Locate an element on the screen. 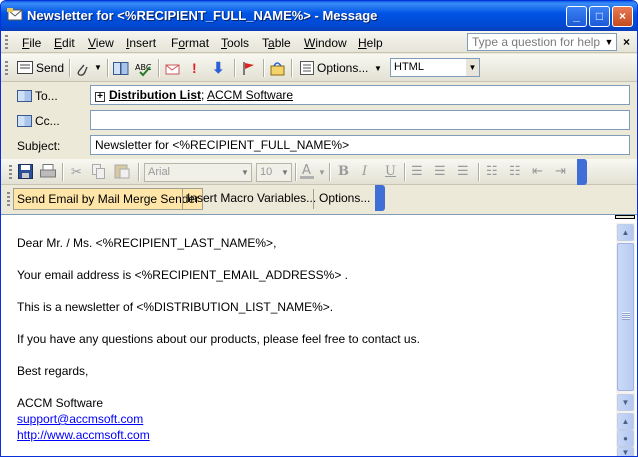  minimize-icon: _ is located at coordinates (576, 16).